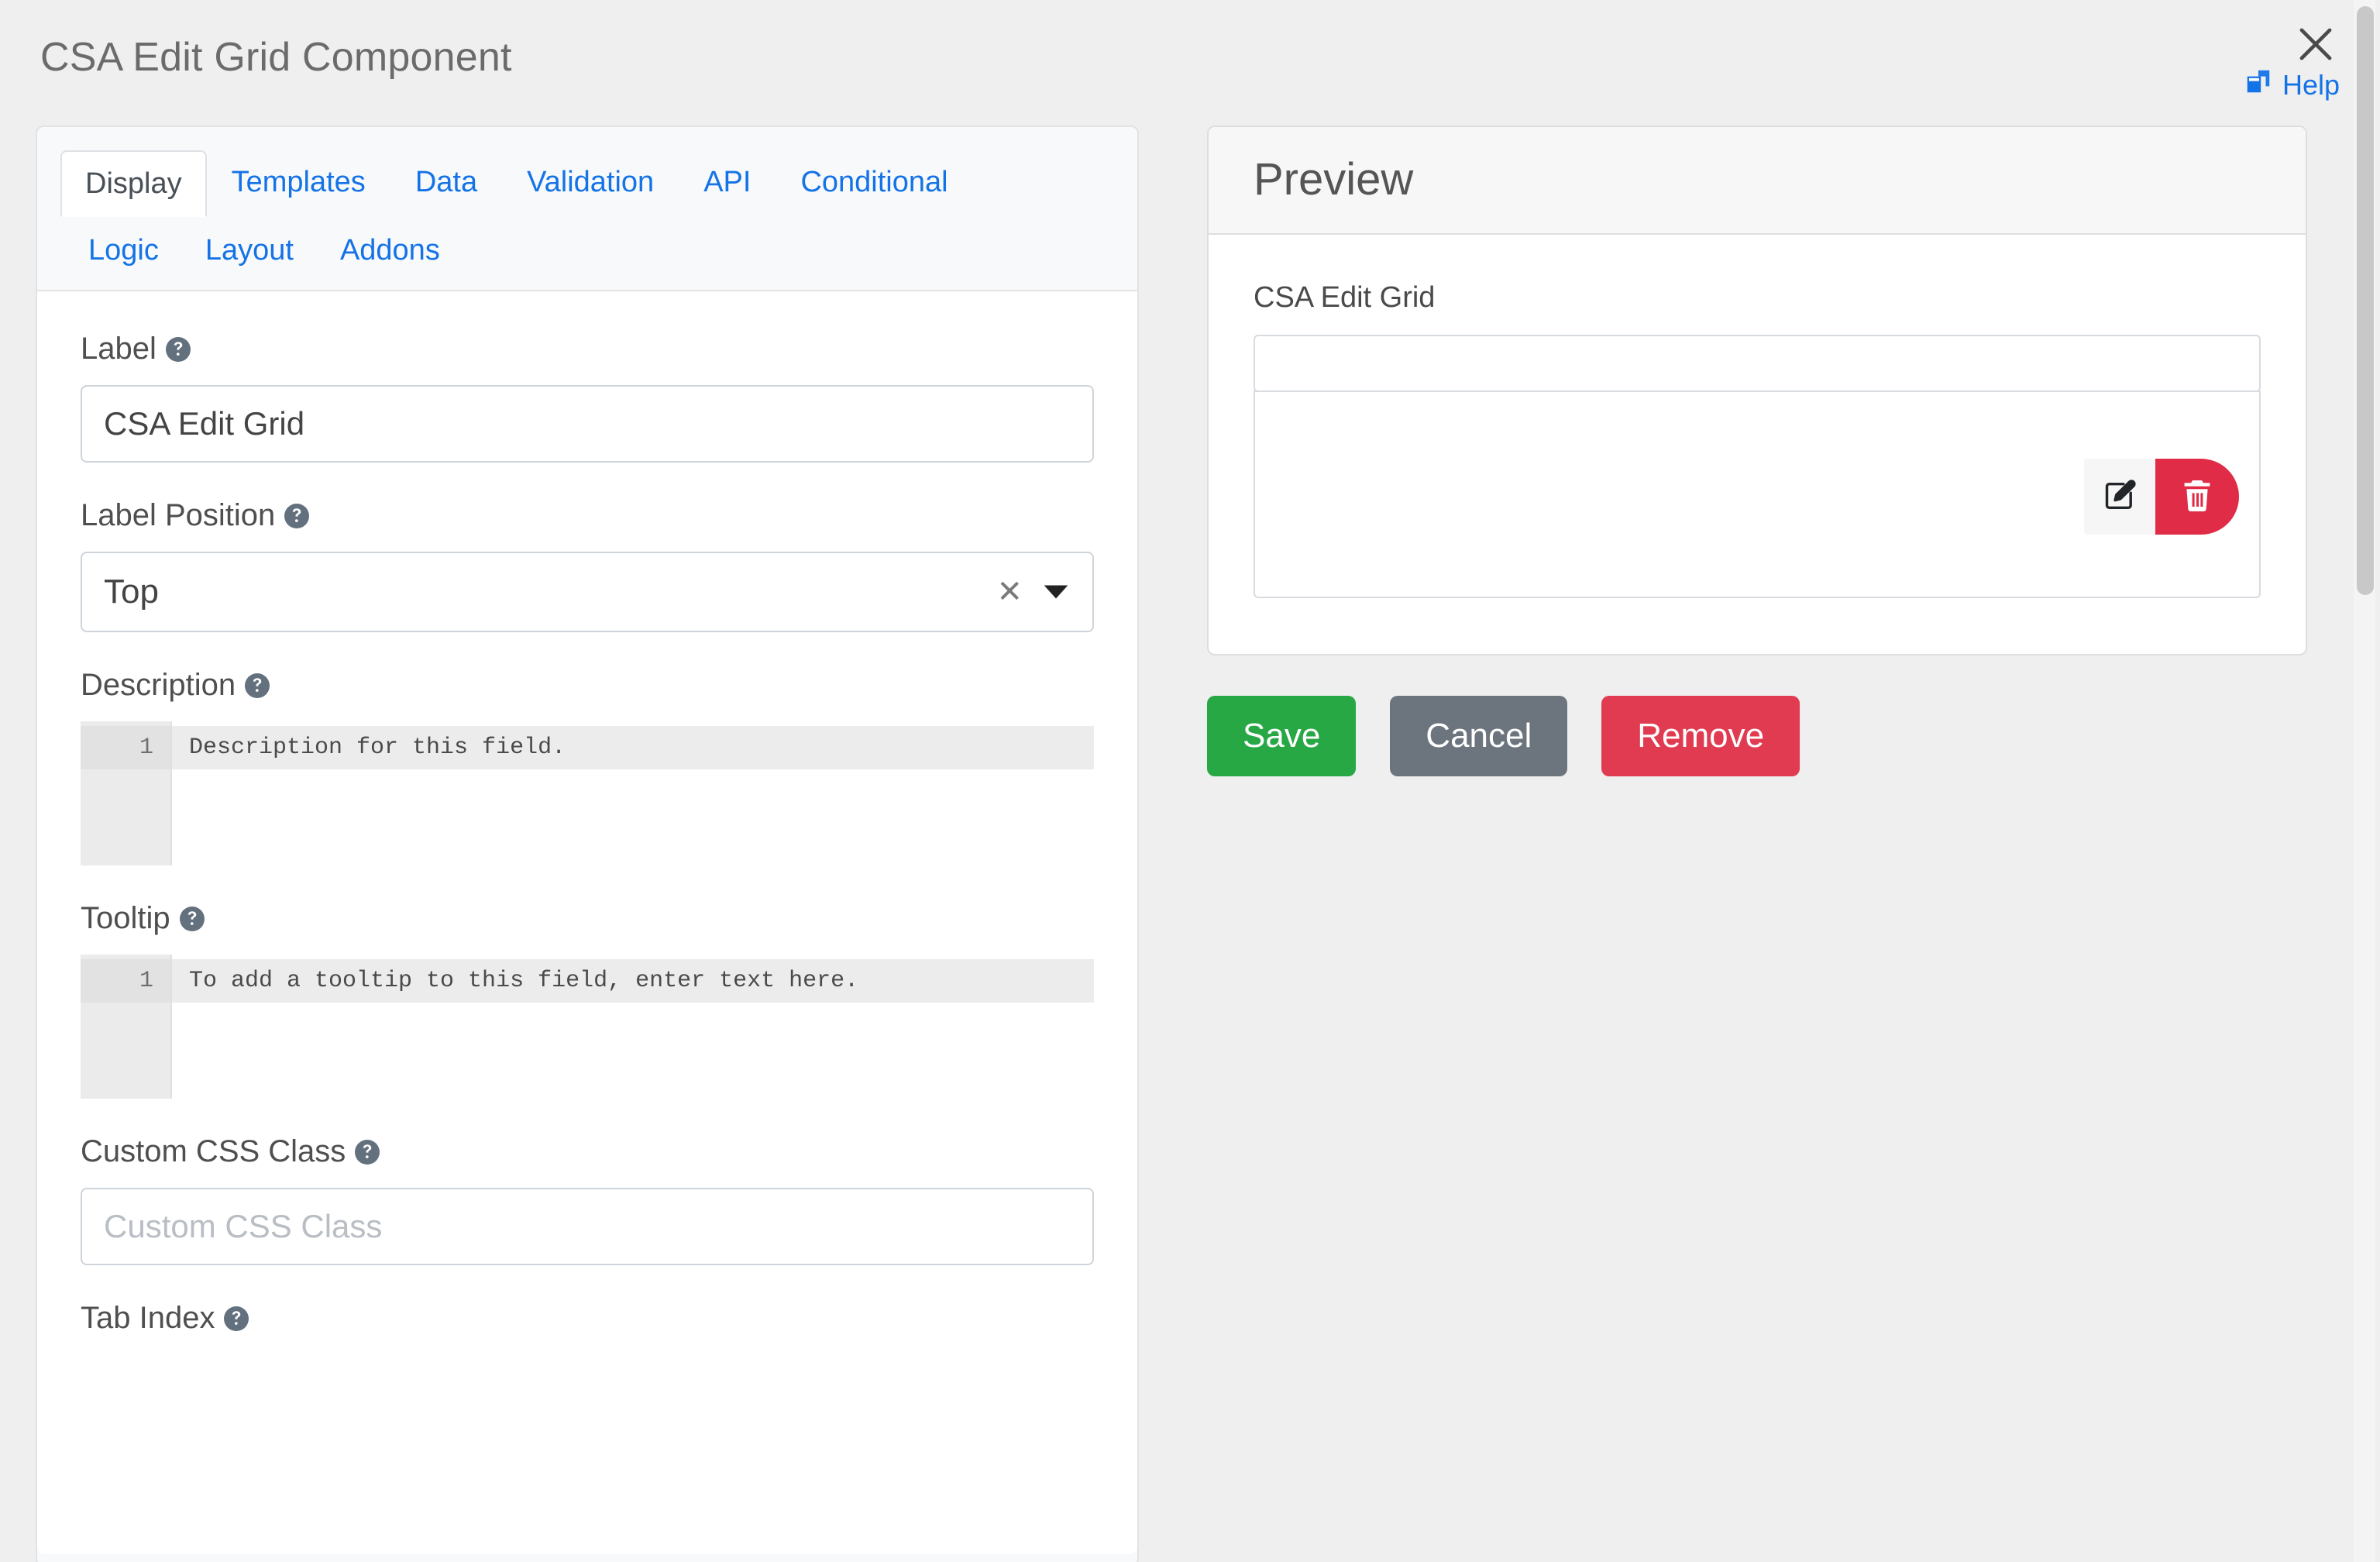  I want to click on custom-css-class-text: Custom CSS Class, so click(214, 1151).